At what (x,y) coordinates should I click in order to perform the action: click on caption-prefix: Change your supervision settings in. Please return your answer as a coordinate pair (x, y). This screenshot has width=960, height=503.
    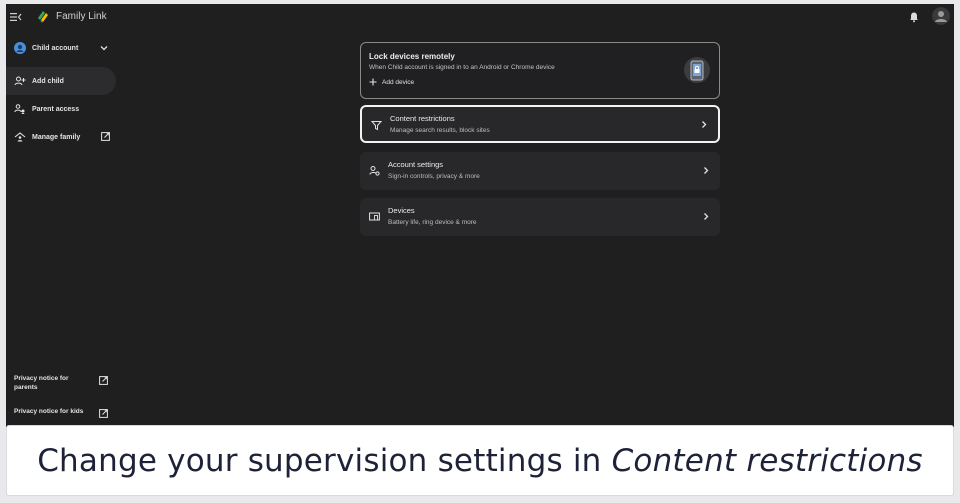
    Looking at the image, I should click on (324, 460).